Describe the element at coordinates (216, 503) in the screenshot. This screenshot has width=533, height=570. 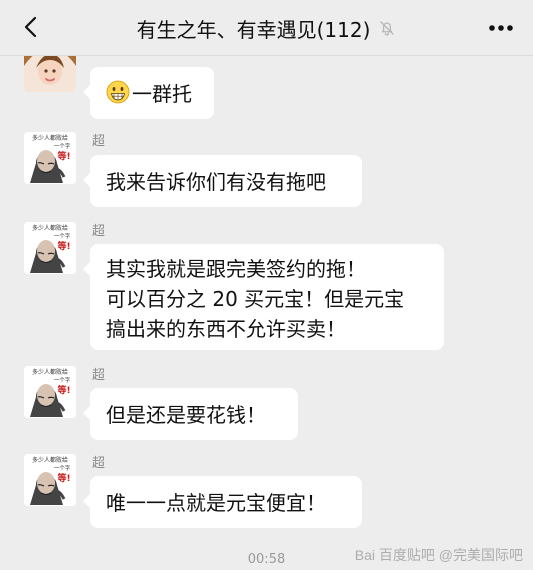
I see `message-text: 唯一一点就是元宝便宜！` at that location.